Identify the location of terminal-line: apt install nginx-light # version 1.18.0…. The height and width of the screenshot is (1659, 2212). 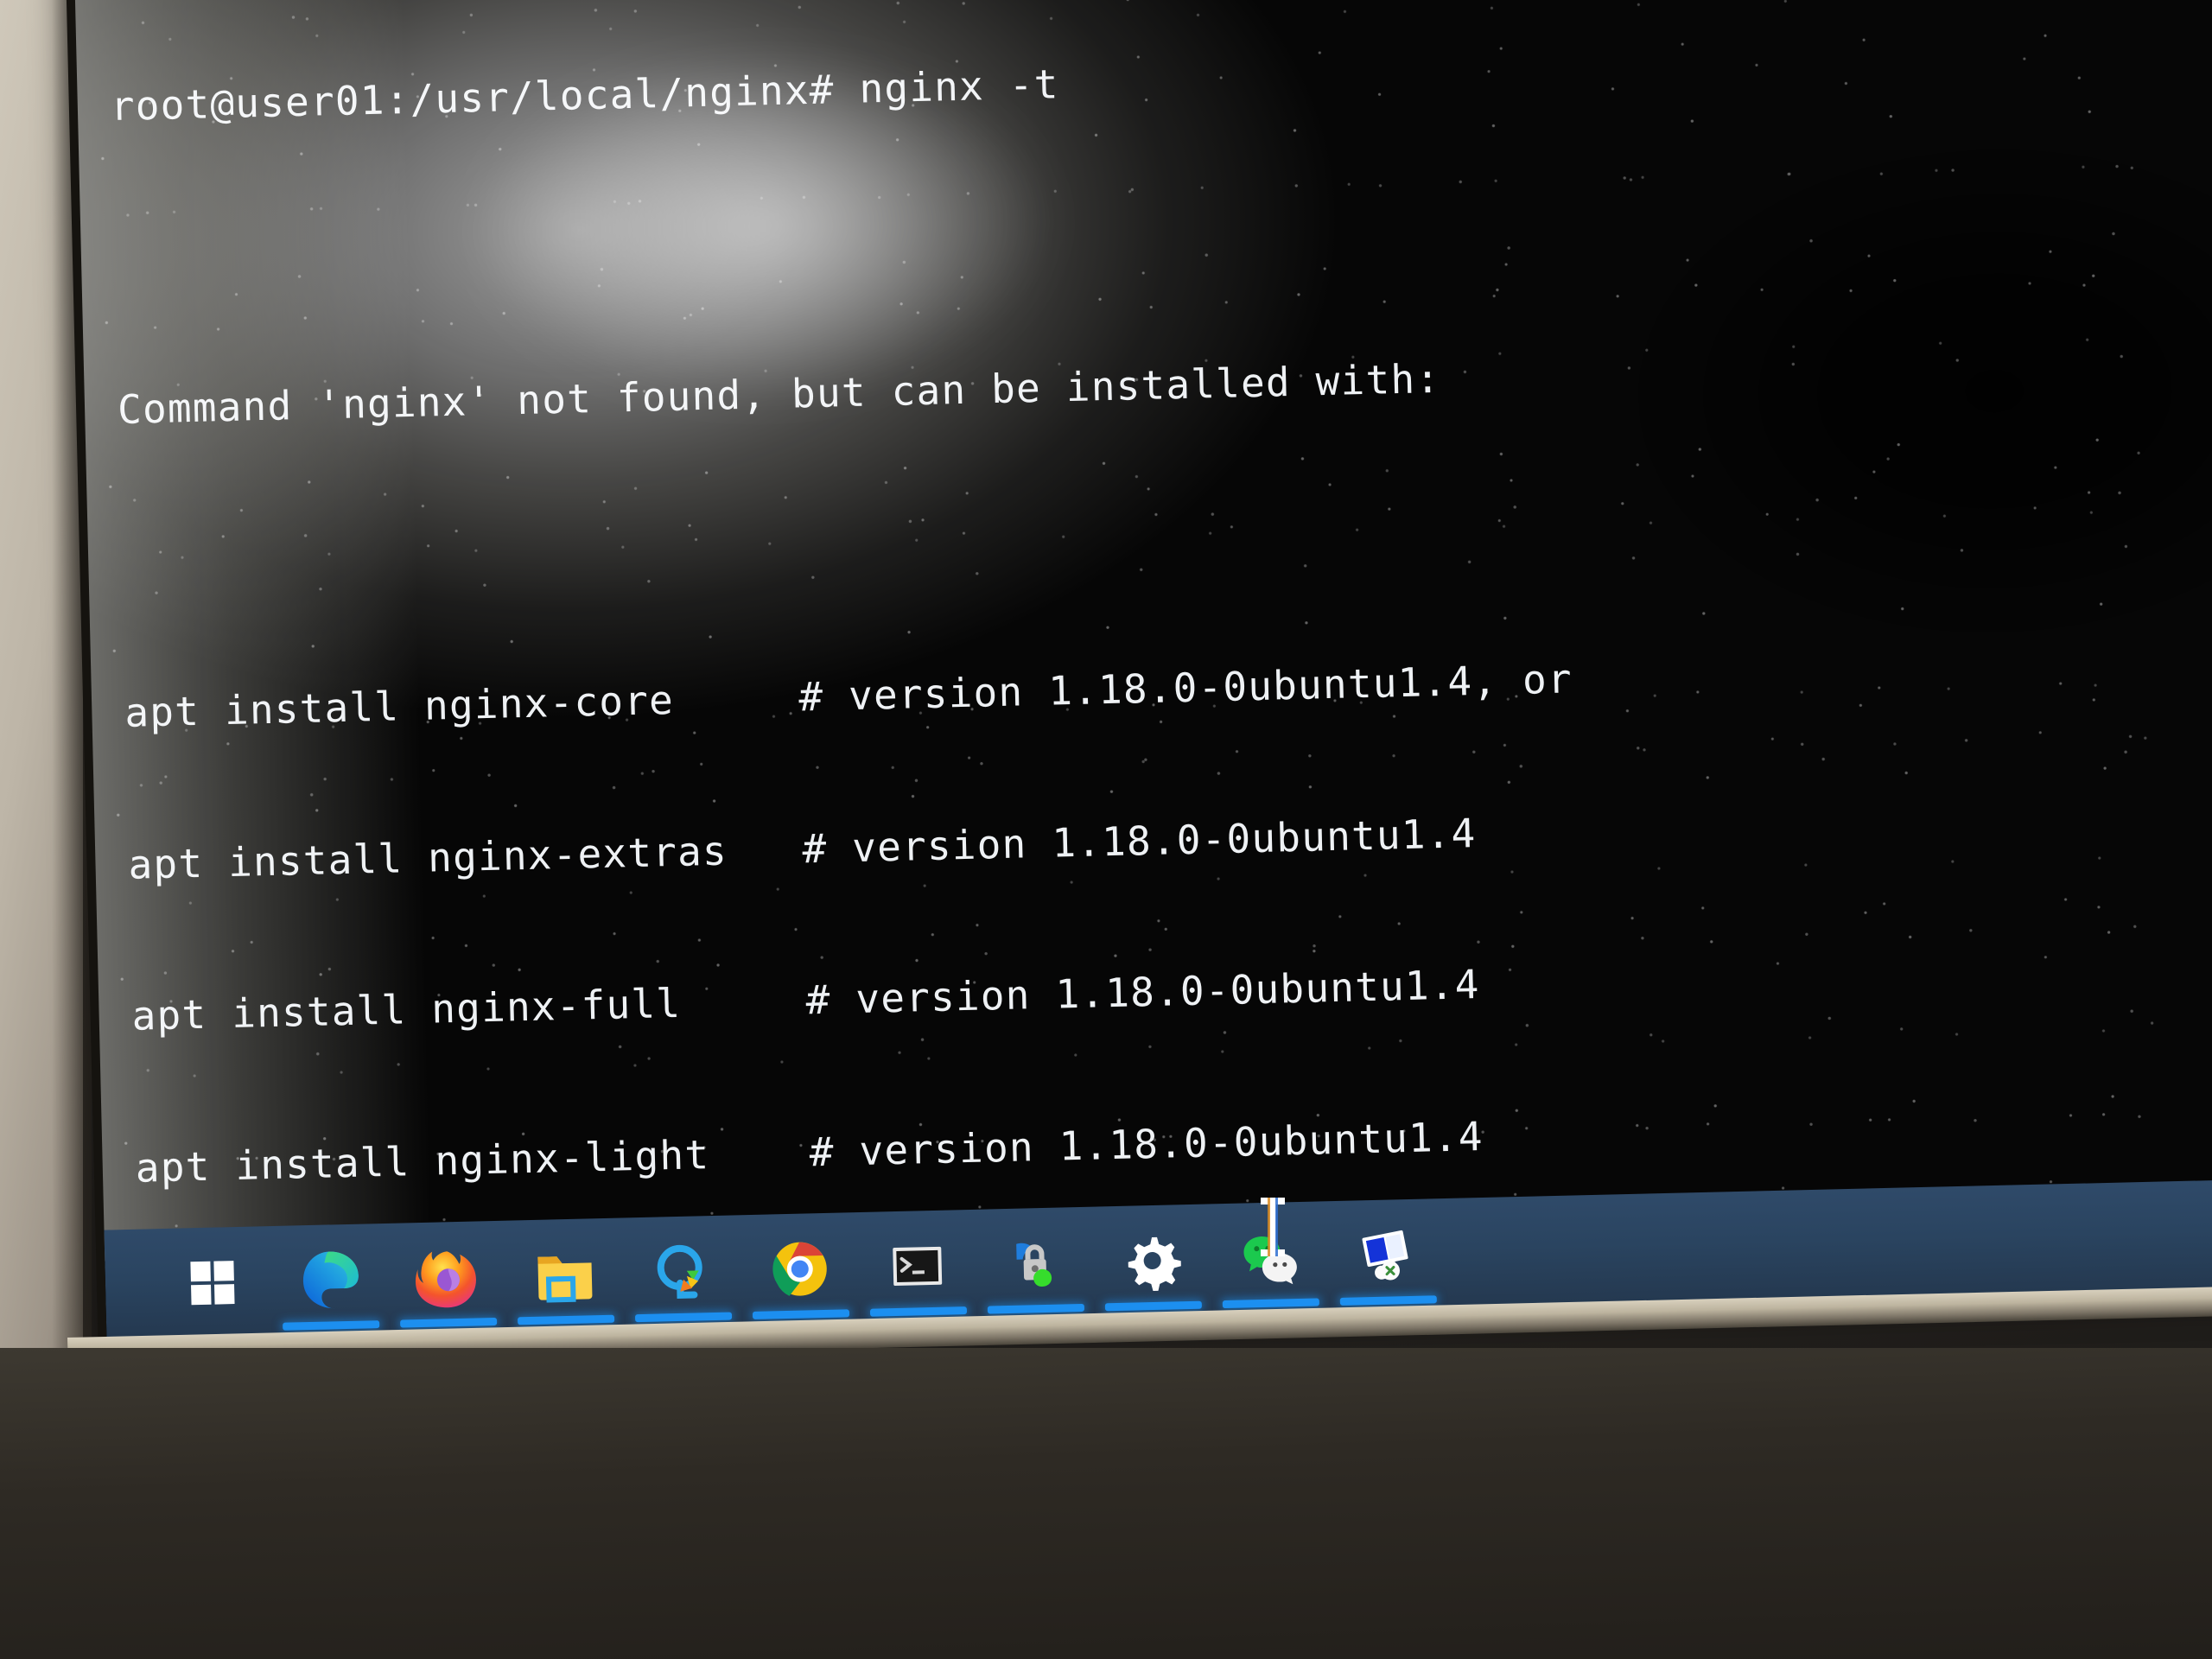
(809, 1152).